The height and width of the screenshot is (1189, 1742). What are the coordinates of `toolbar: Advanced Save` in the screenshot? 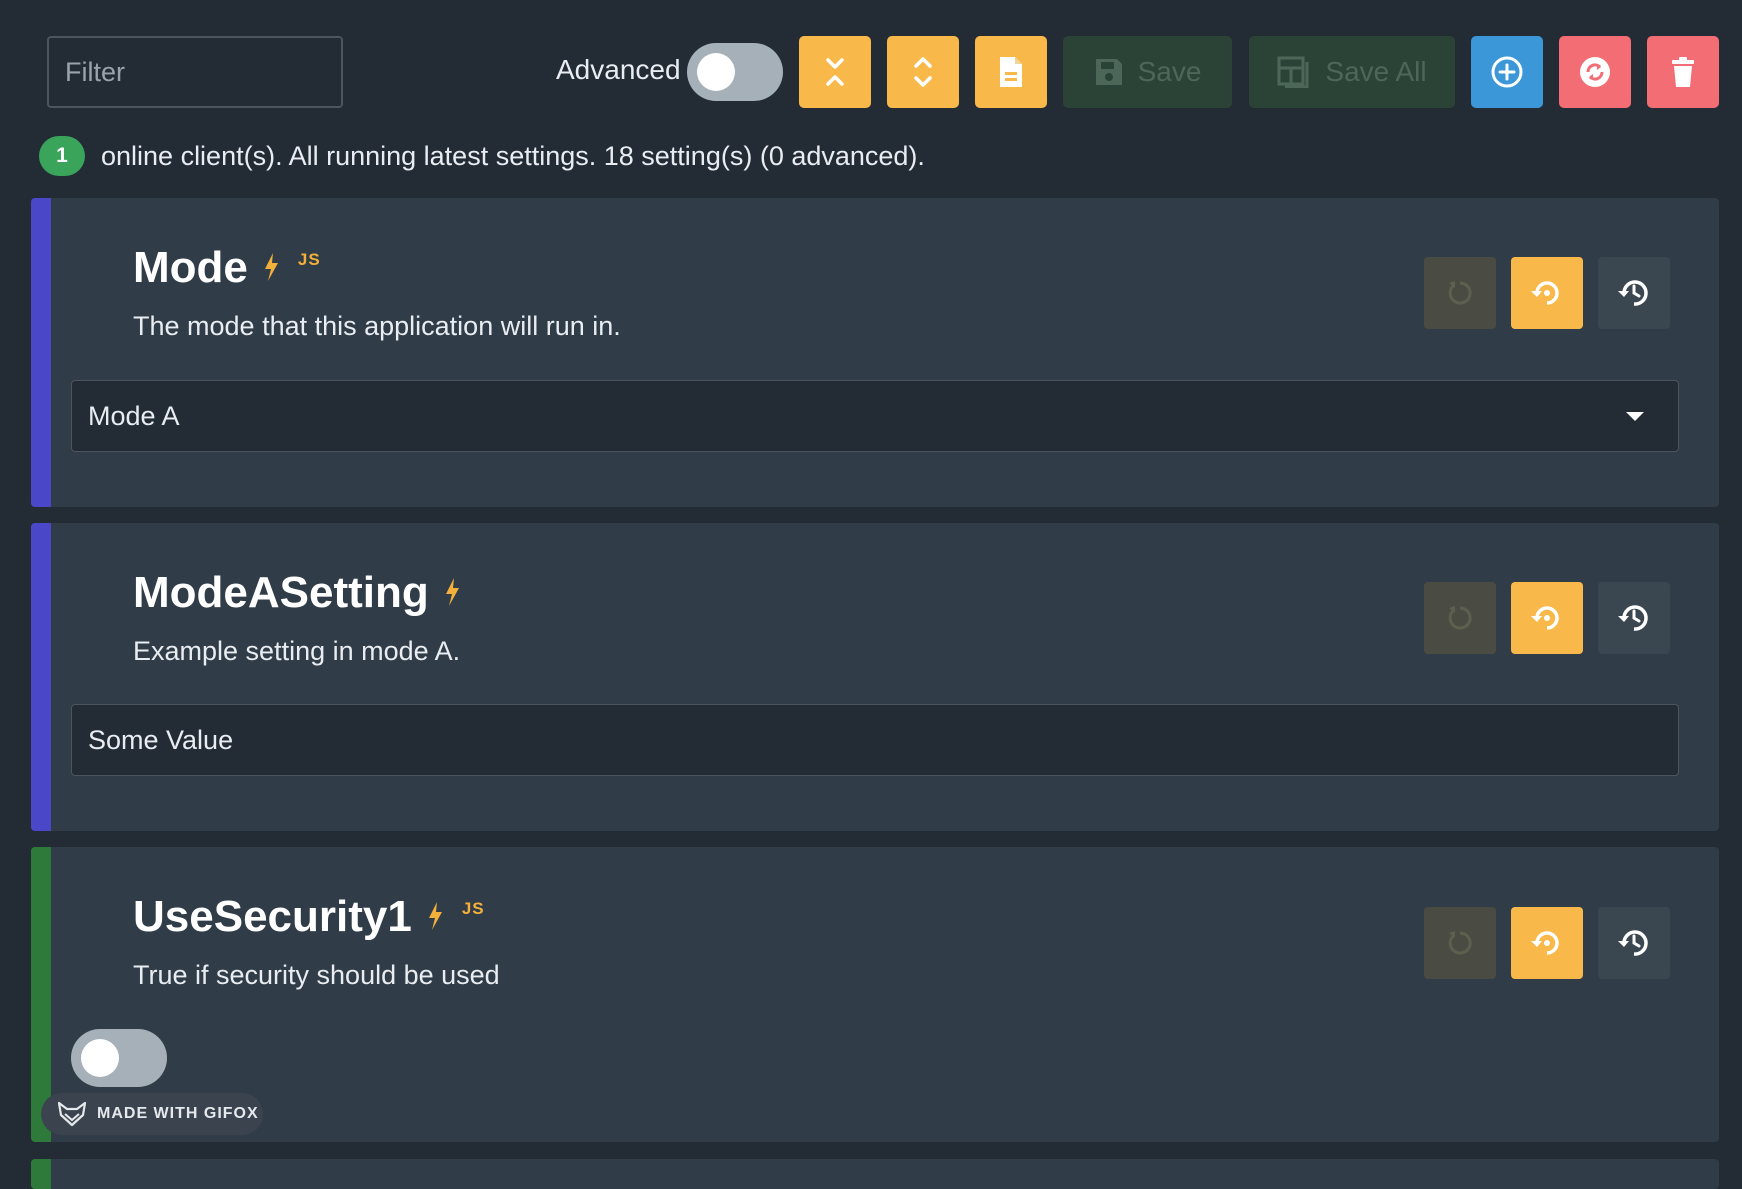 It's located at (871, 60).